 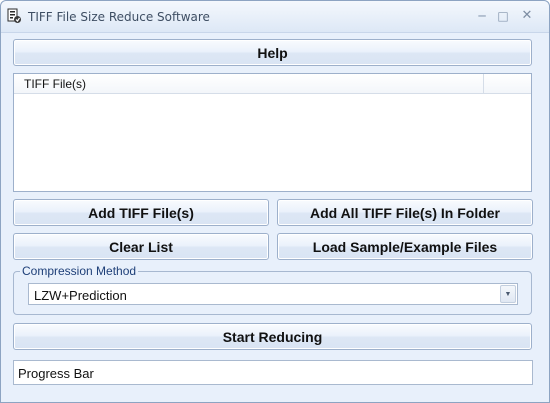 I want to click on window-title: TIFF File Size Reduce Software, so click(x=119, y=17).